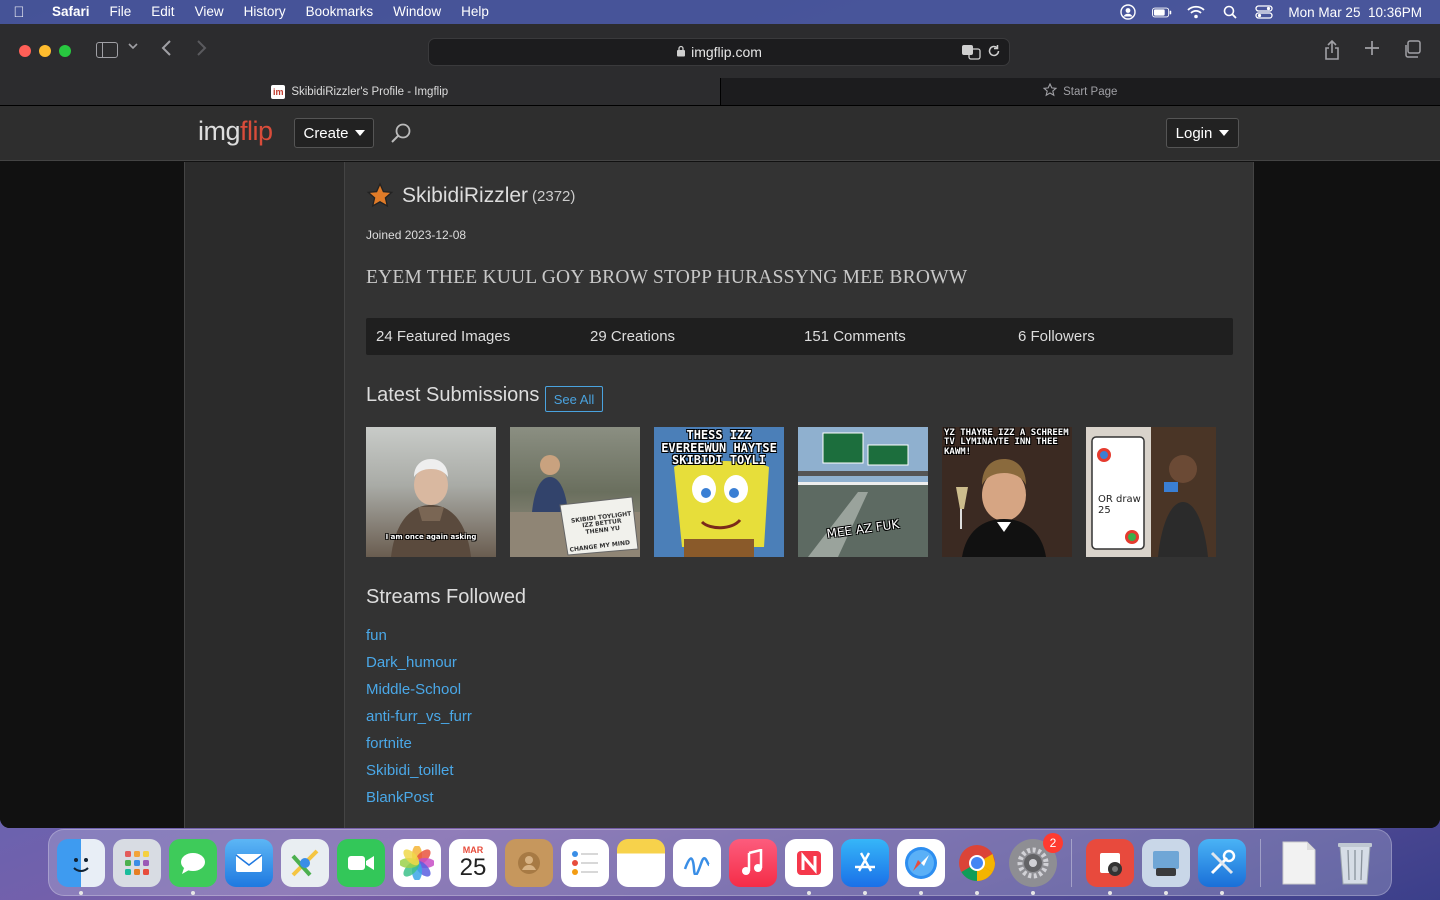 The width and height of the screenshot is (1440, 900). Describe the element at coordinates (1372, 52) in the screenshot. I see `new-tab-icon` at that location.